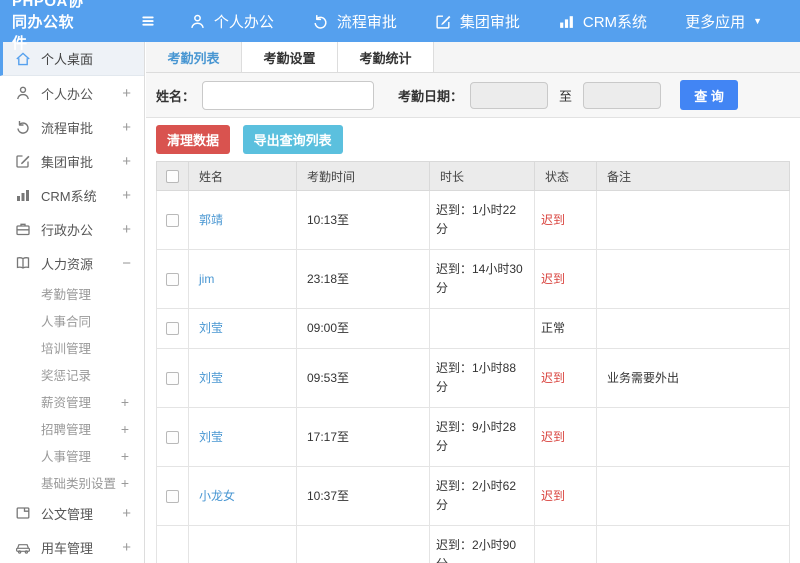  What do you see at coordinates (473, 57) in the screenshot?
I see `tab-strip: 考勤列表 考勤设置 考勤统计` at bounding box center [473, 57].